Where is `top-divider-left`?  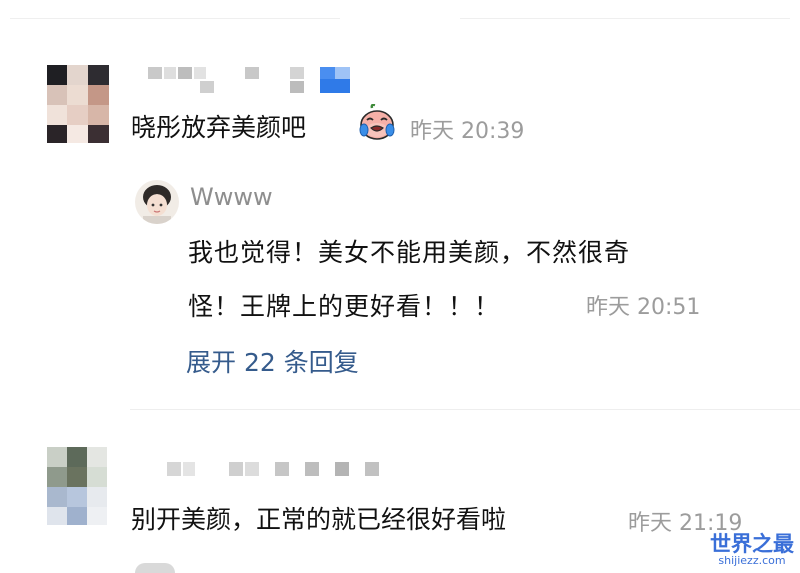 top-divider-left is located at coordinates (175, 18).